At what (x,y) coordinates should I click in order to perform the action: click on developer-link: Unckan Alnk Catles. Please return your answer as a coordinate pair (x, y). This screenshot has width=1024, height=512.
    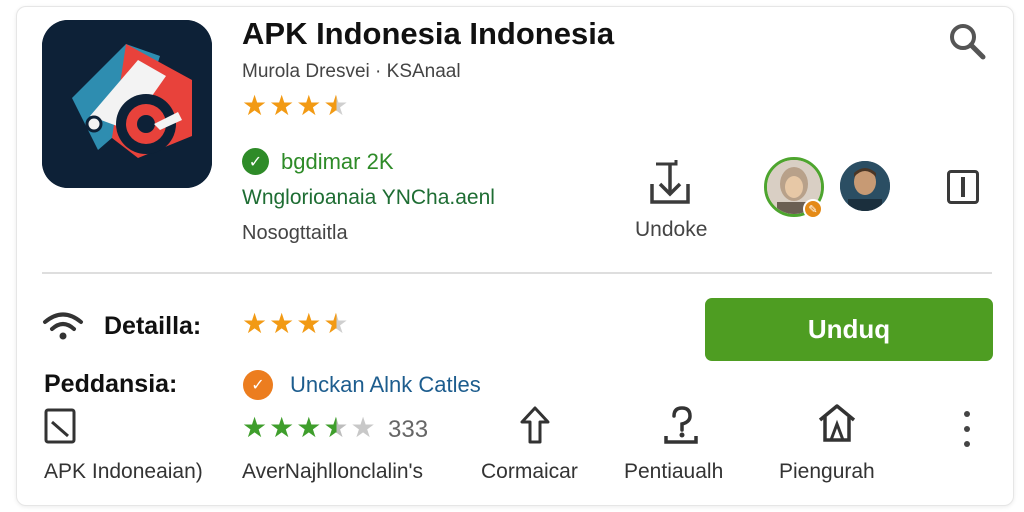
    Looking at the image, I should click on (385, 385).